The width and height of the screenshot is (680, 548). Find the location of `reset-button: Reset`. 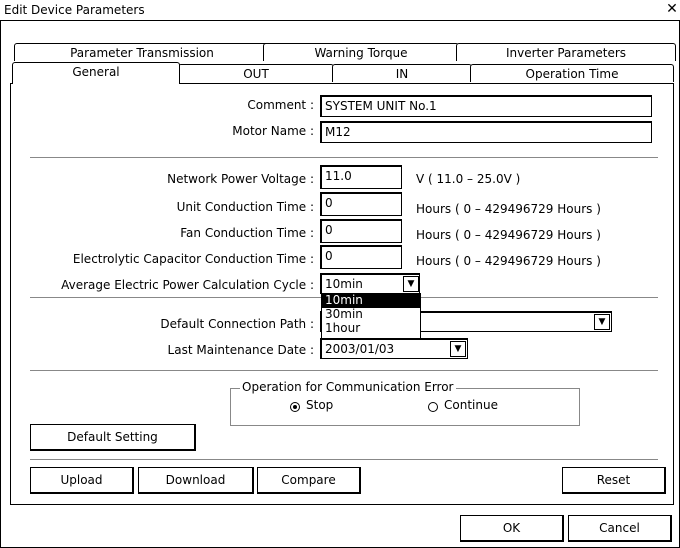

reset-button: Reset is located at coordinates (614, 480).